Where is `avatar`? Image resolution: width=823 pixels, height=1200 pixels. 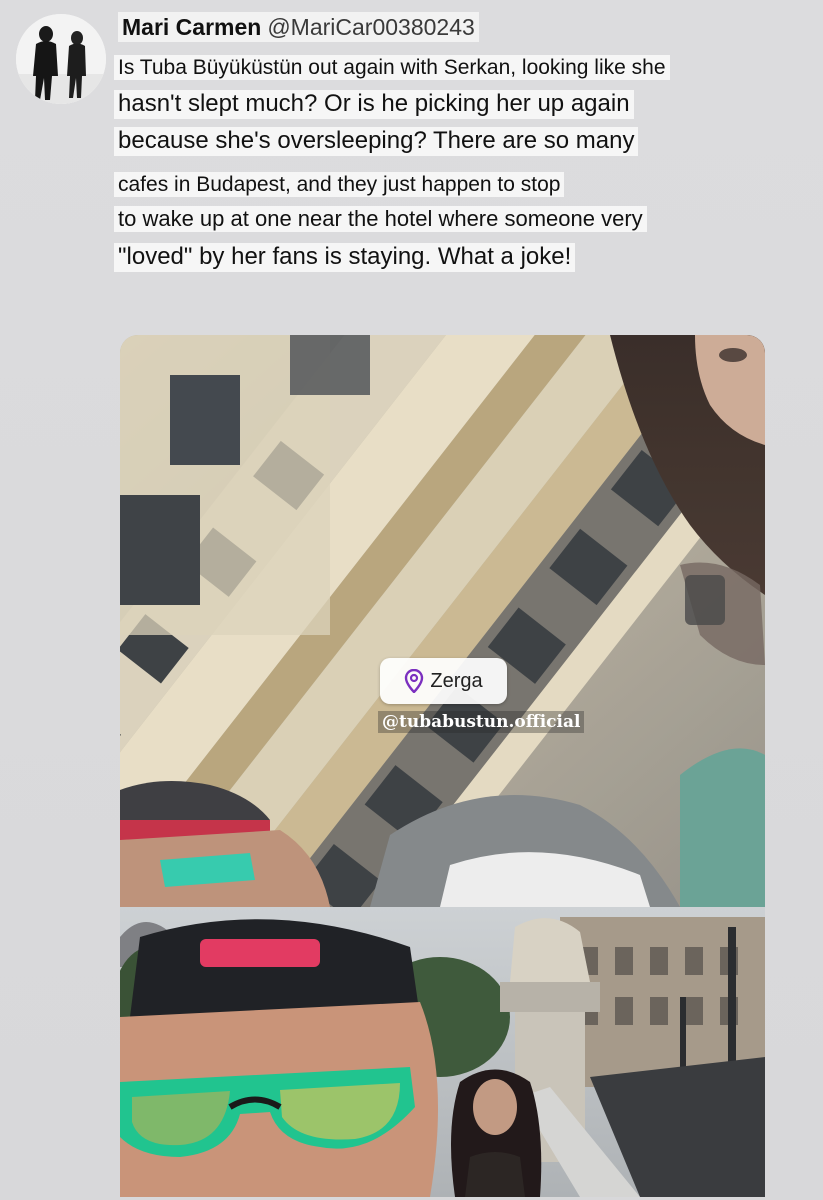
avatar is located at coordinates (61, 59).